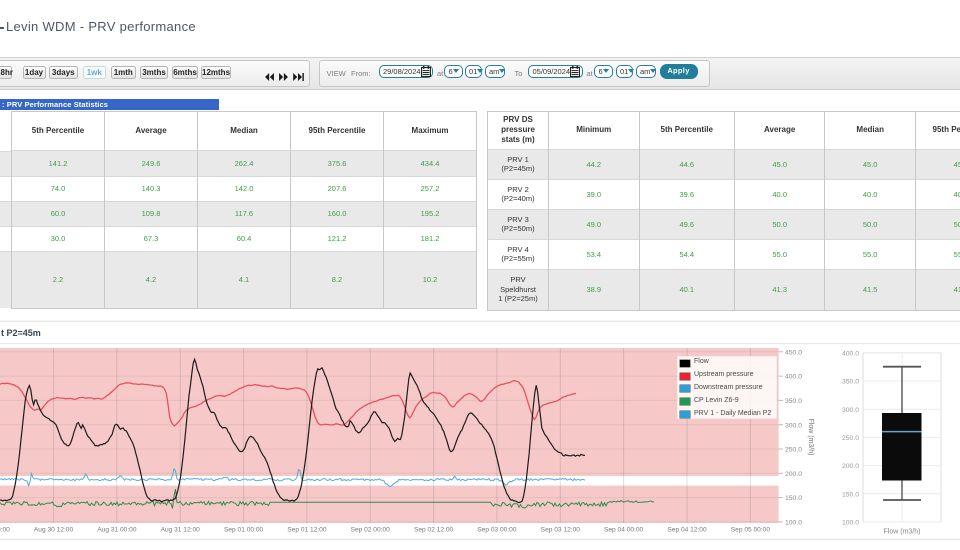  I want to click on svg-text: Sep 03 12:00, so click(561, 530).